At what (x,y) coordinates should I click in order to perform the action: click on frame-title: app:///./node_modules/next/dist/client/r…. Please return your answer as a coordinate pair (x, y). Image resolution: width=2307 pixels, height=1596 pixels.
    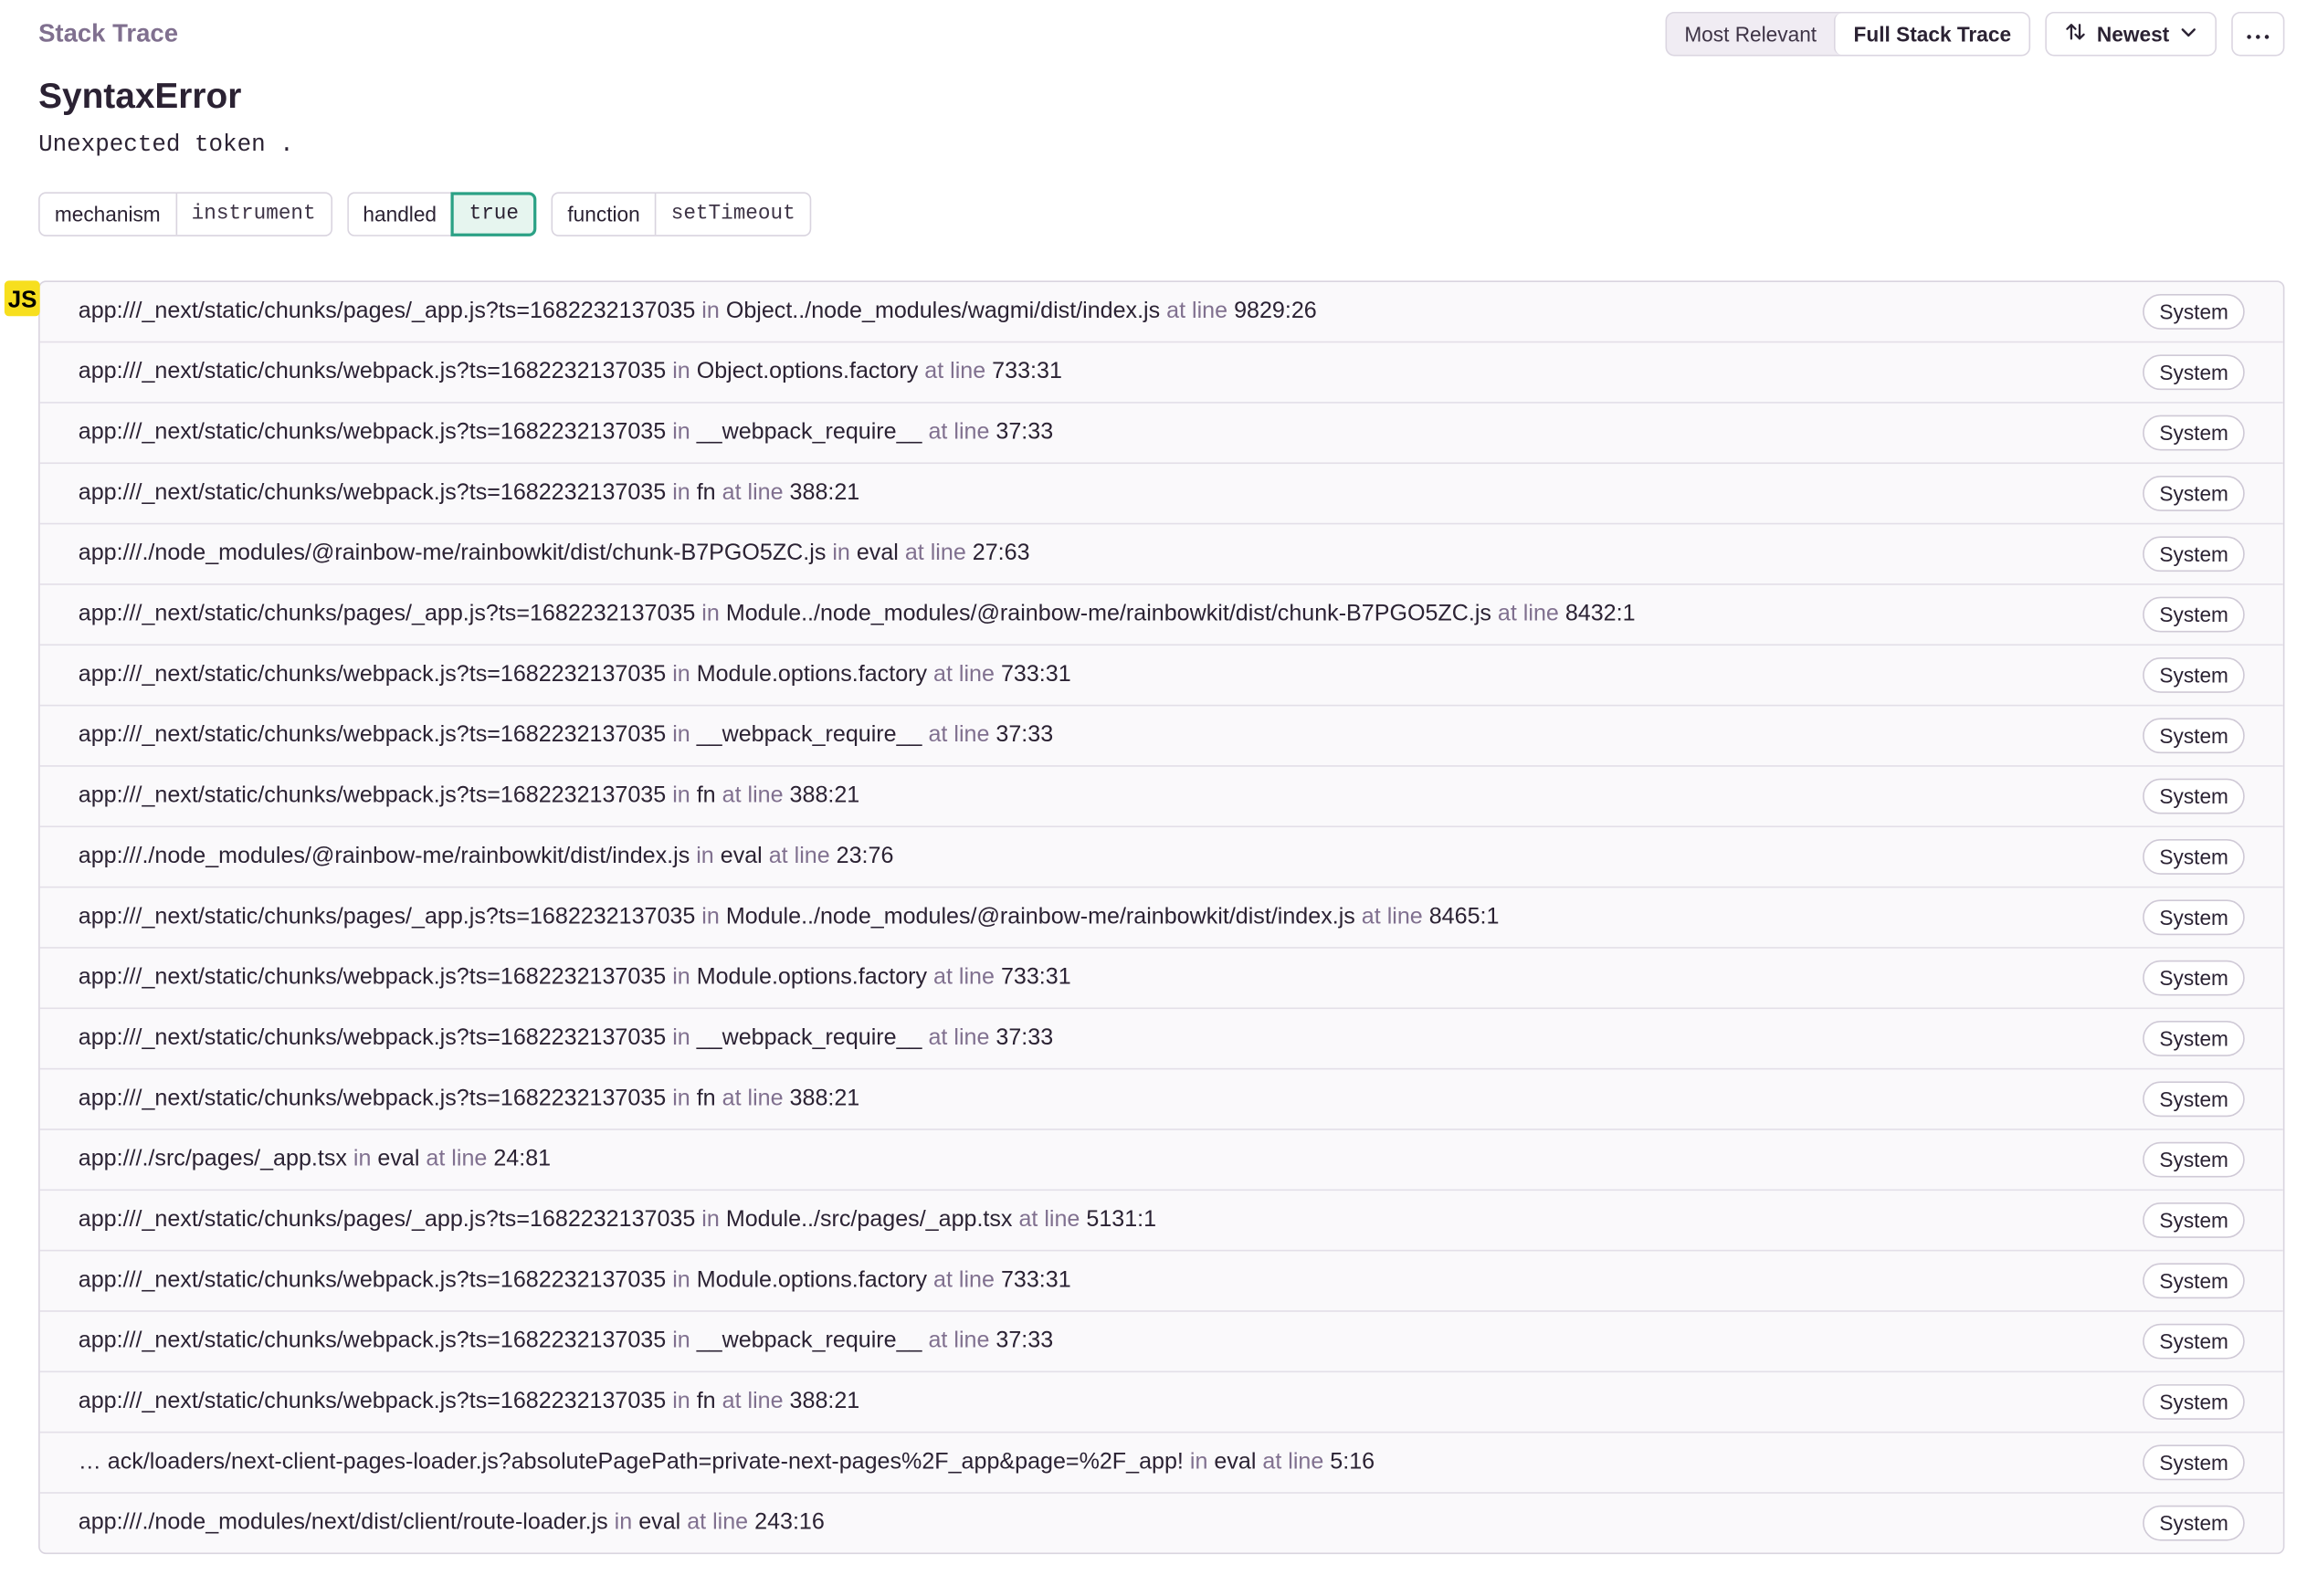
    Looking at the image, I should click on (1111, 1523).